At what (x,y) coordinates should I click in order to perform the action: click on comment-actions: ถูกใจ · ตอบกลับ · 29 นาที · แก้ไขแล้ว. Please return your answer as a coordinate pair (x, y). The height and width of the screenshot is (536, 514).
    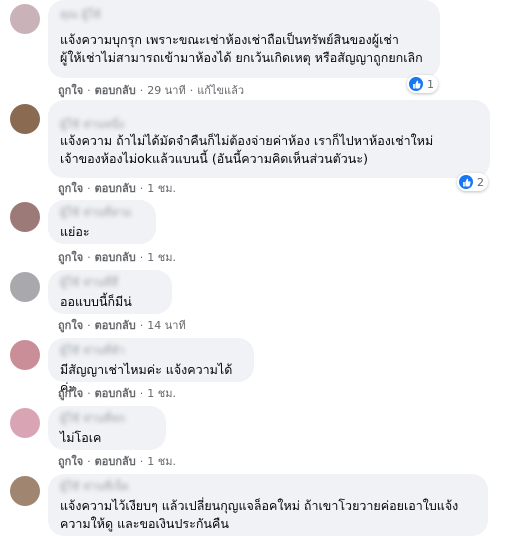
    Looking at the image, I should click on (151, 91).